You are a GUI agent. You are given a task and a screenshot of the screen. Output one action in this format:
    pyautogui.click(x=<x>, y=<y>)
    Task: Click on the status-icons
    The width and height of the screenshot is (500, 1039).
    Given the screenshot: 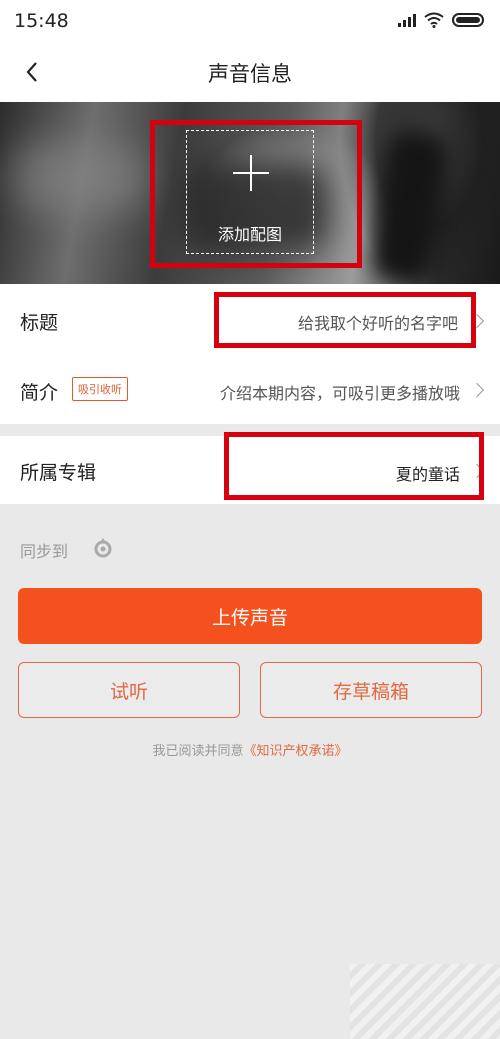 What is the action you would take?
    pyautogui.click(x=441, y=20)
    